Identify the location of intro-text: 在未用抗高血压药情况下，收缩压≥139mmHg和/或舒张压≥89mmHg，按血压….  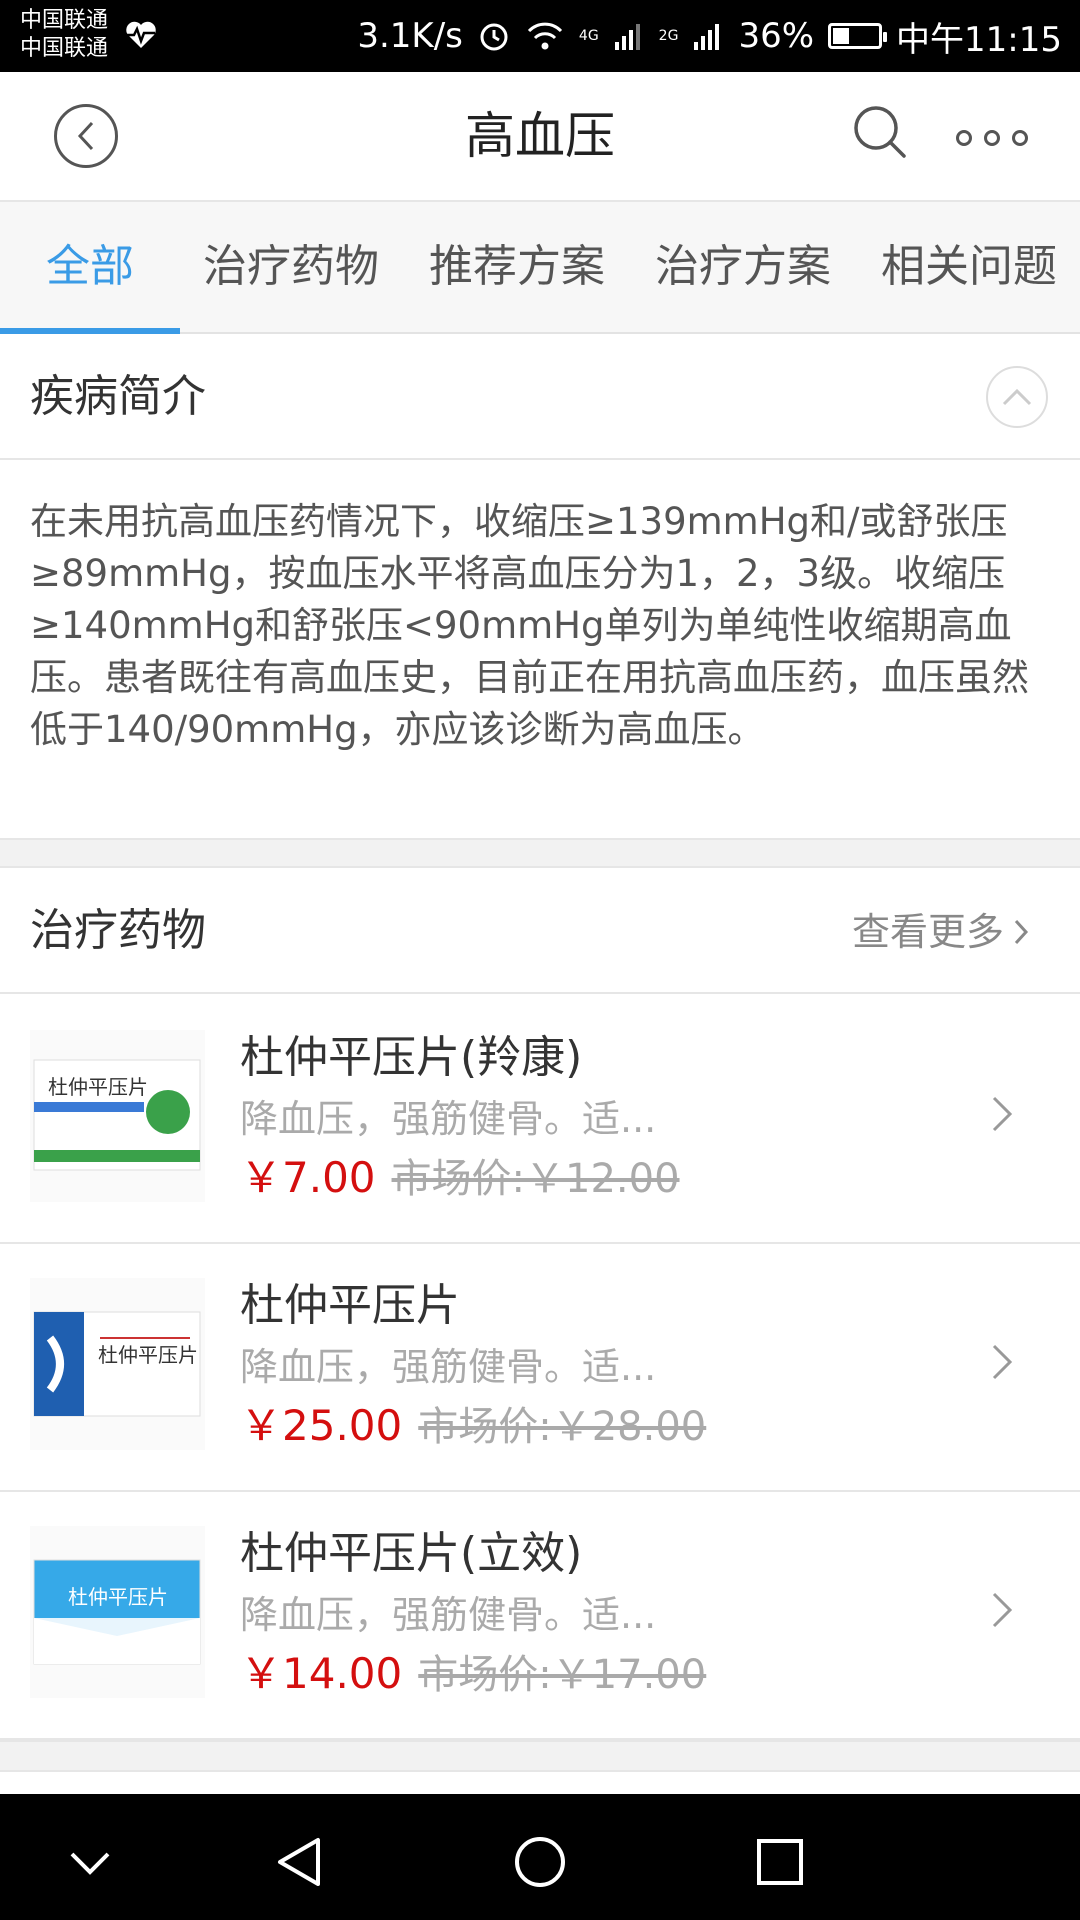
(529, 625).